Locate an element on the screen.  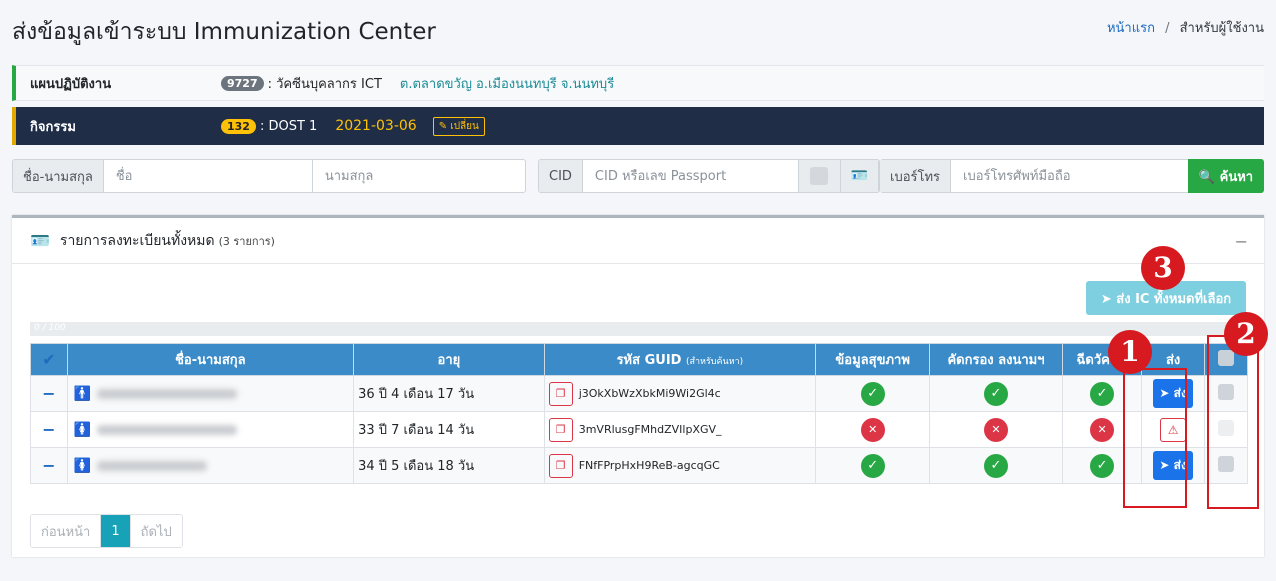
paper-plane-icon: ➤ is located at coordinates (1106, 299).